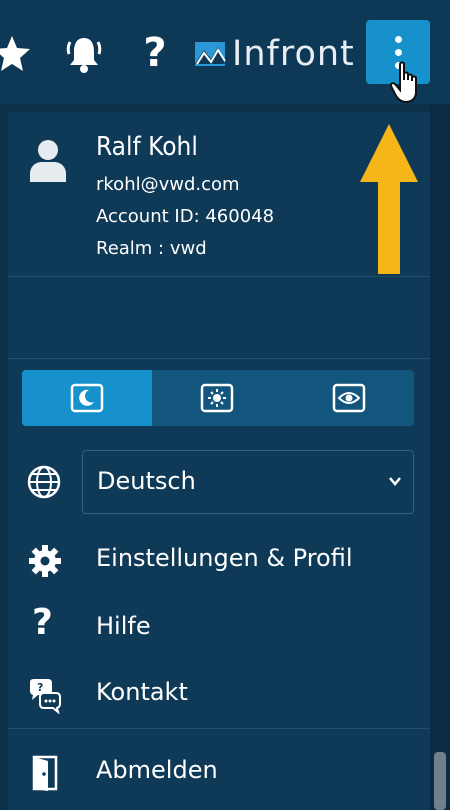 This screenshot has width=450, height=810. What do you see at coordinates (147, 147) in the screenshot?
I see `user-name: Ralf Kohl` at bounding box center [147, 147].